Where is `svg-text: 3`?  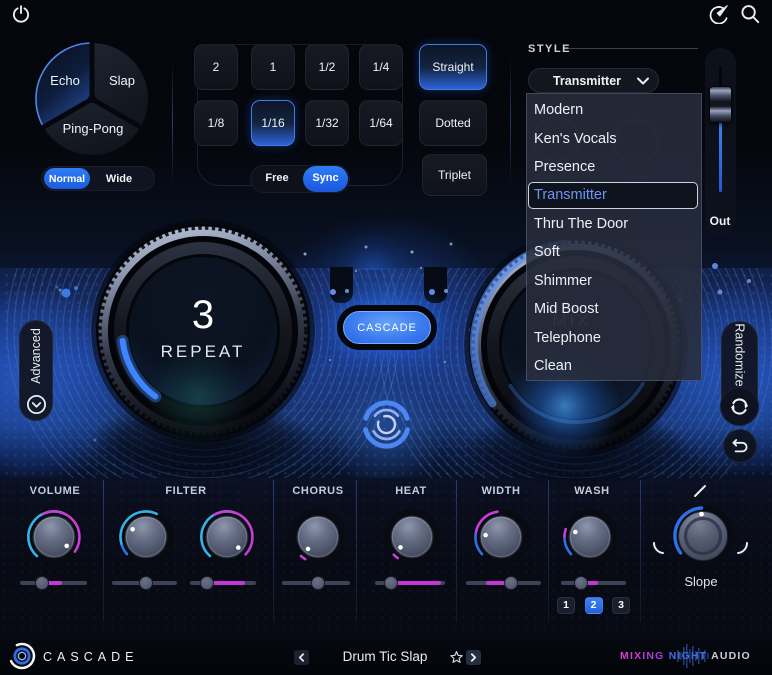 svg-text: 3 is located at coordinates (203, 315).